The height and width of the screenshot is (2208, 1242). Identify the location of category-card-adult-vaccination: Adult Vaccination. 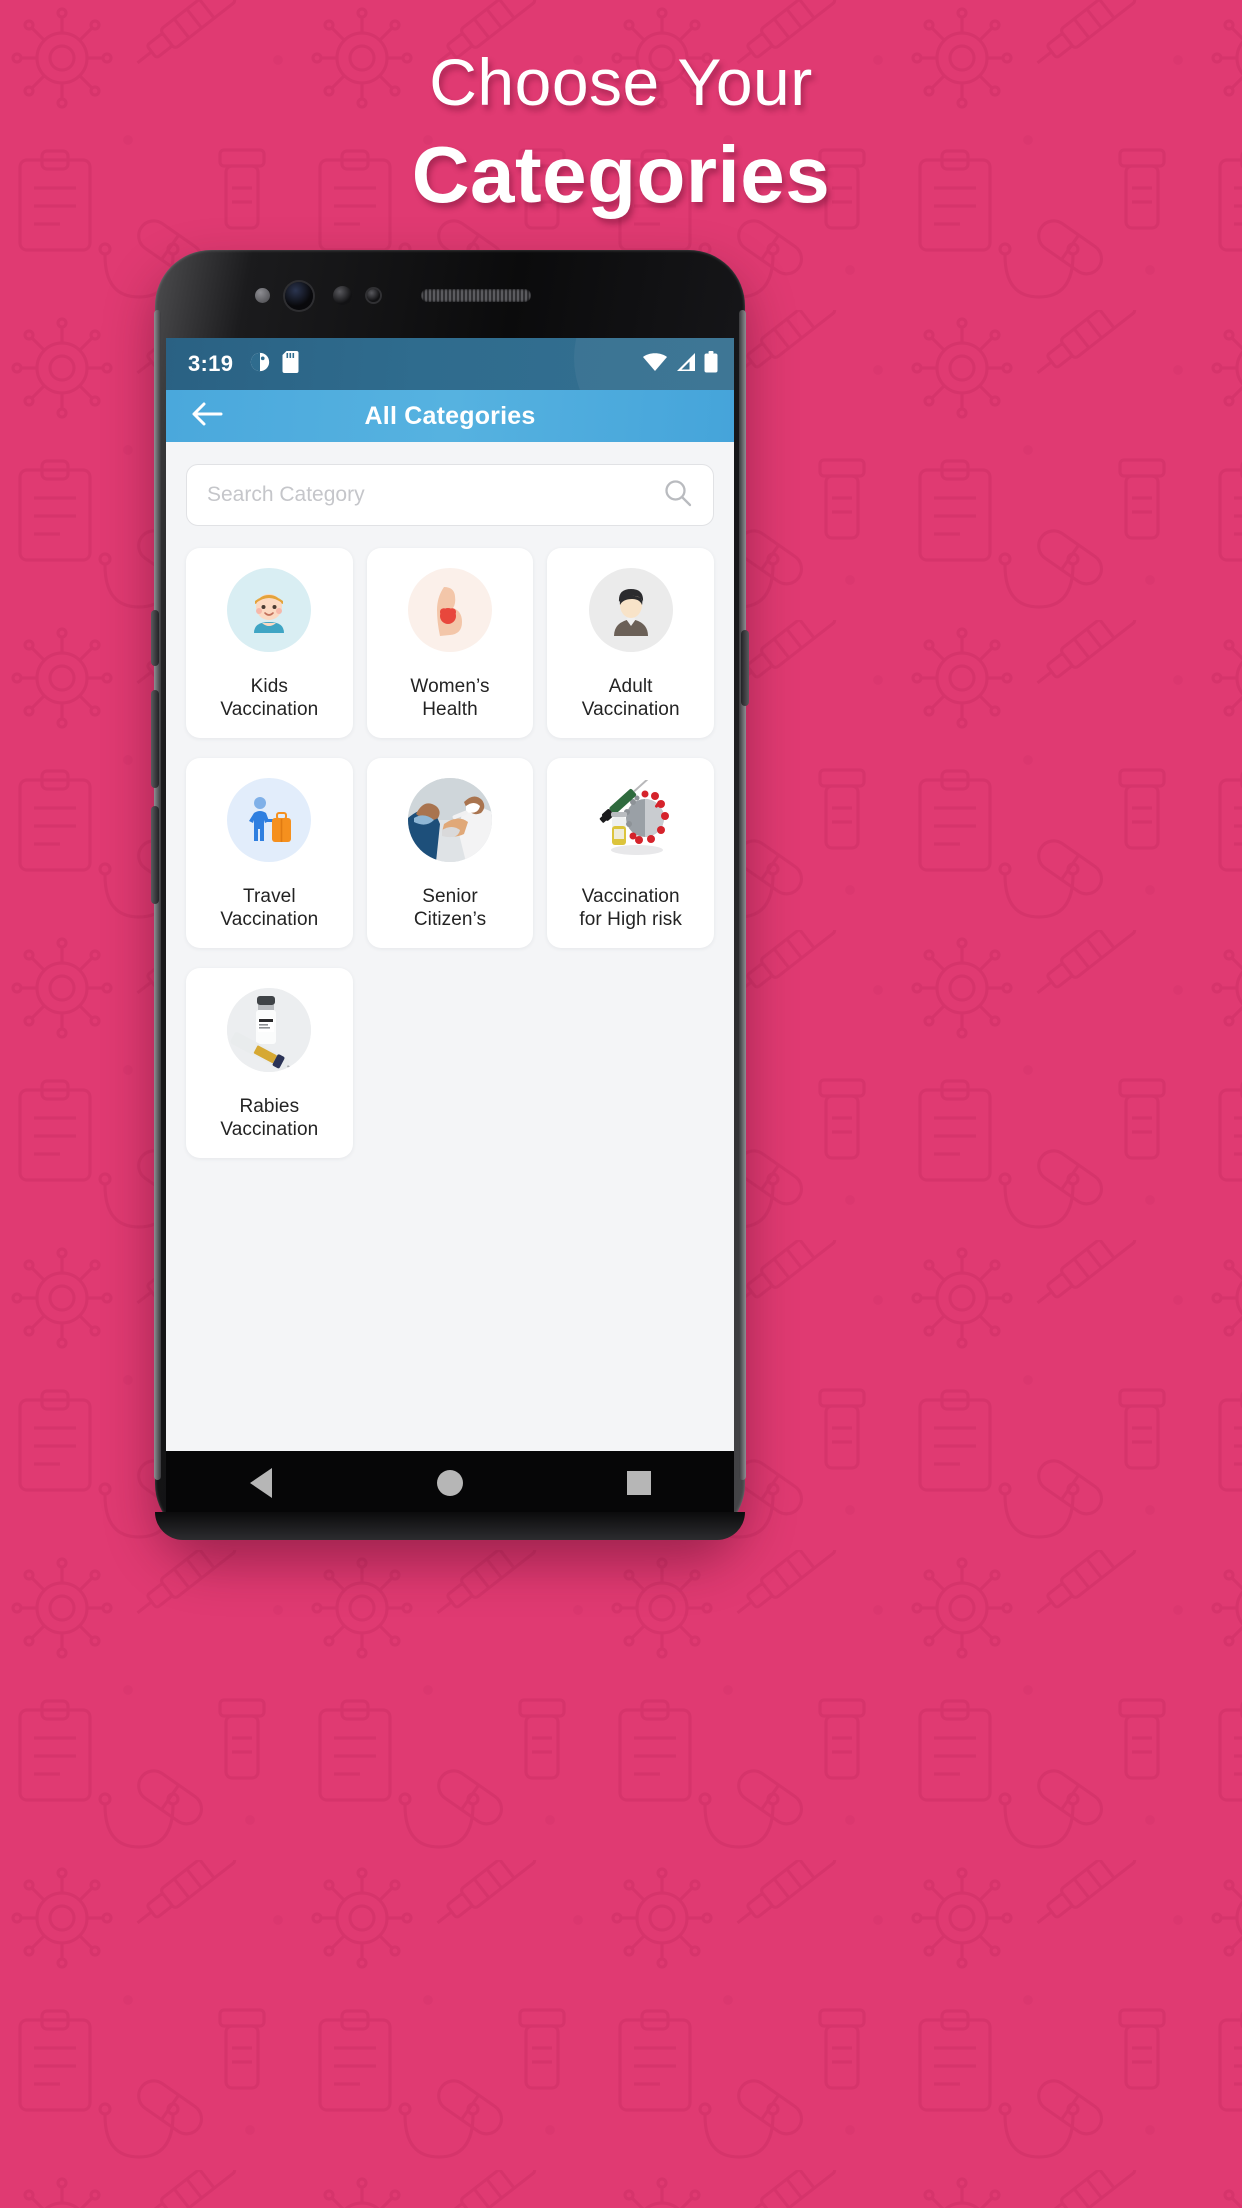
(630, 643).